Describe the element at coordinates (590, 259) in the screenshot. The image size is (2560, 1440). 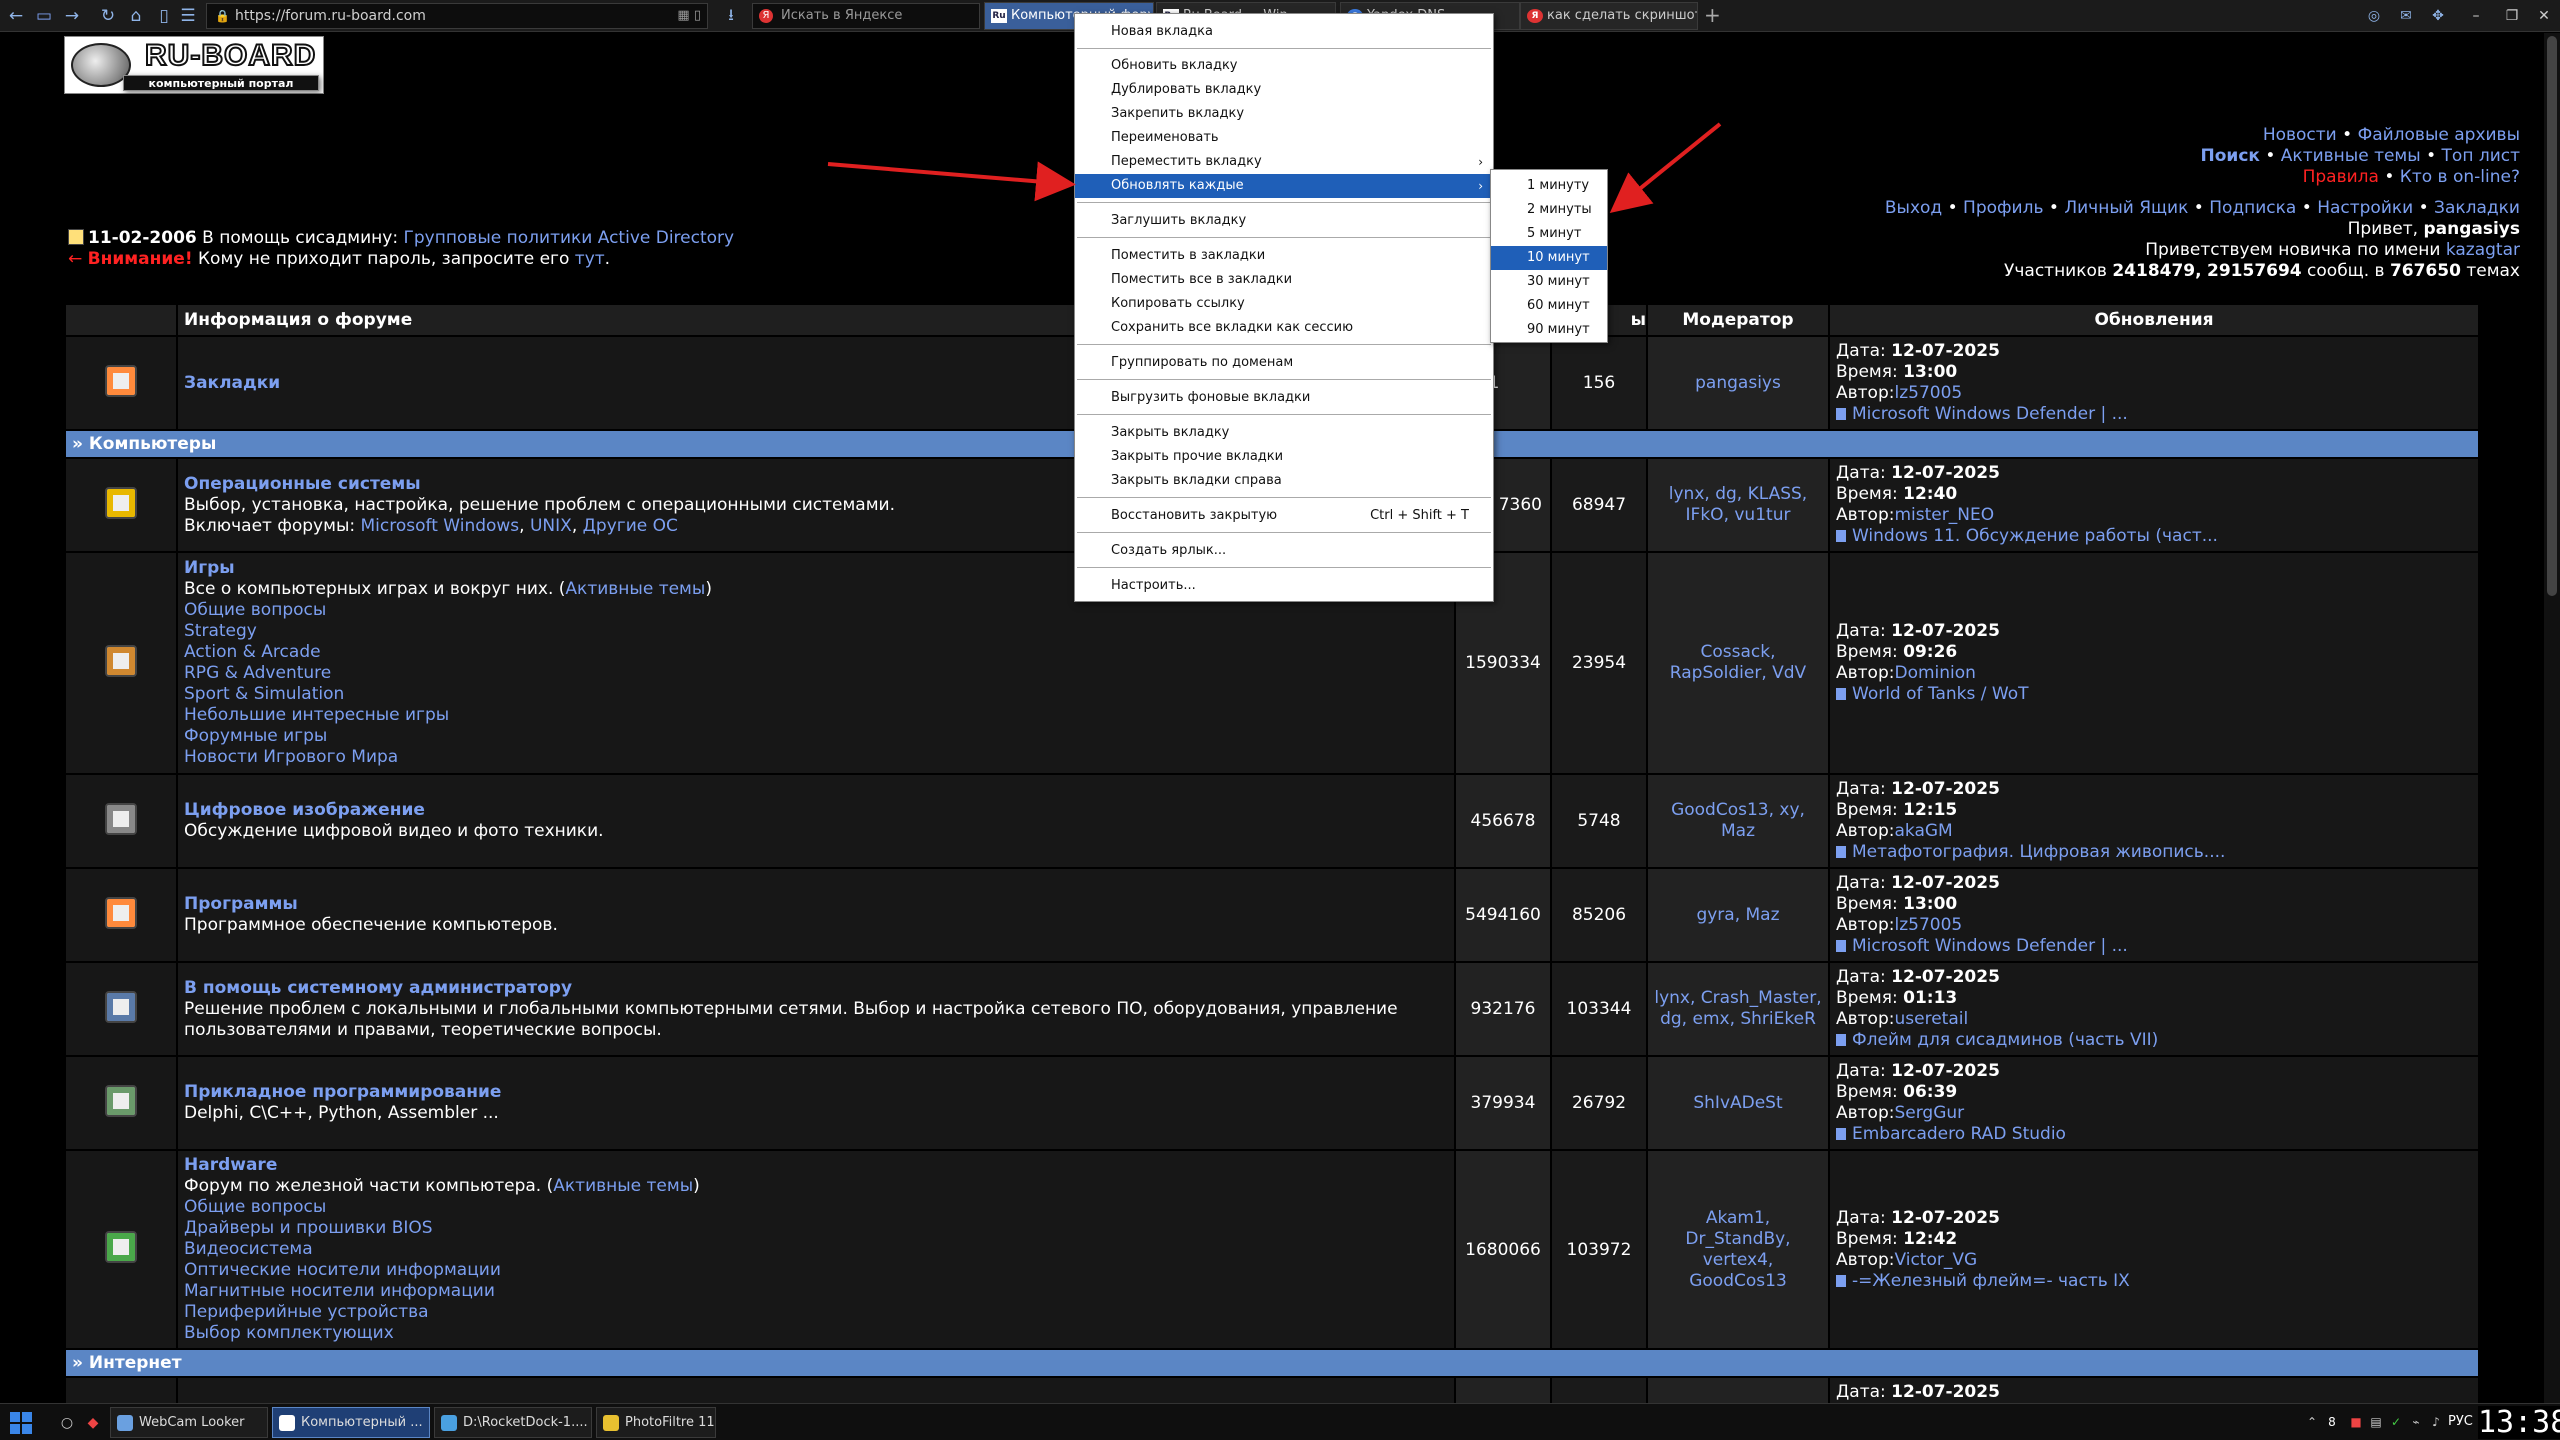
I see `password-link: тут` at that location.